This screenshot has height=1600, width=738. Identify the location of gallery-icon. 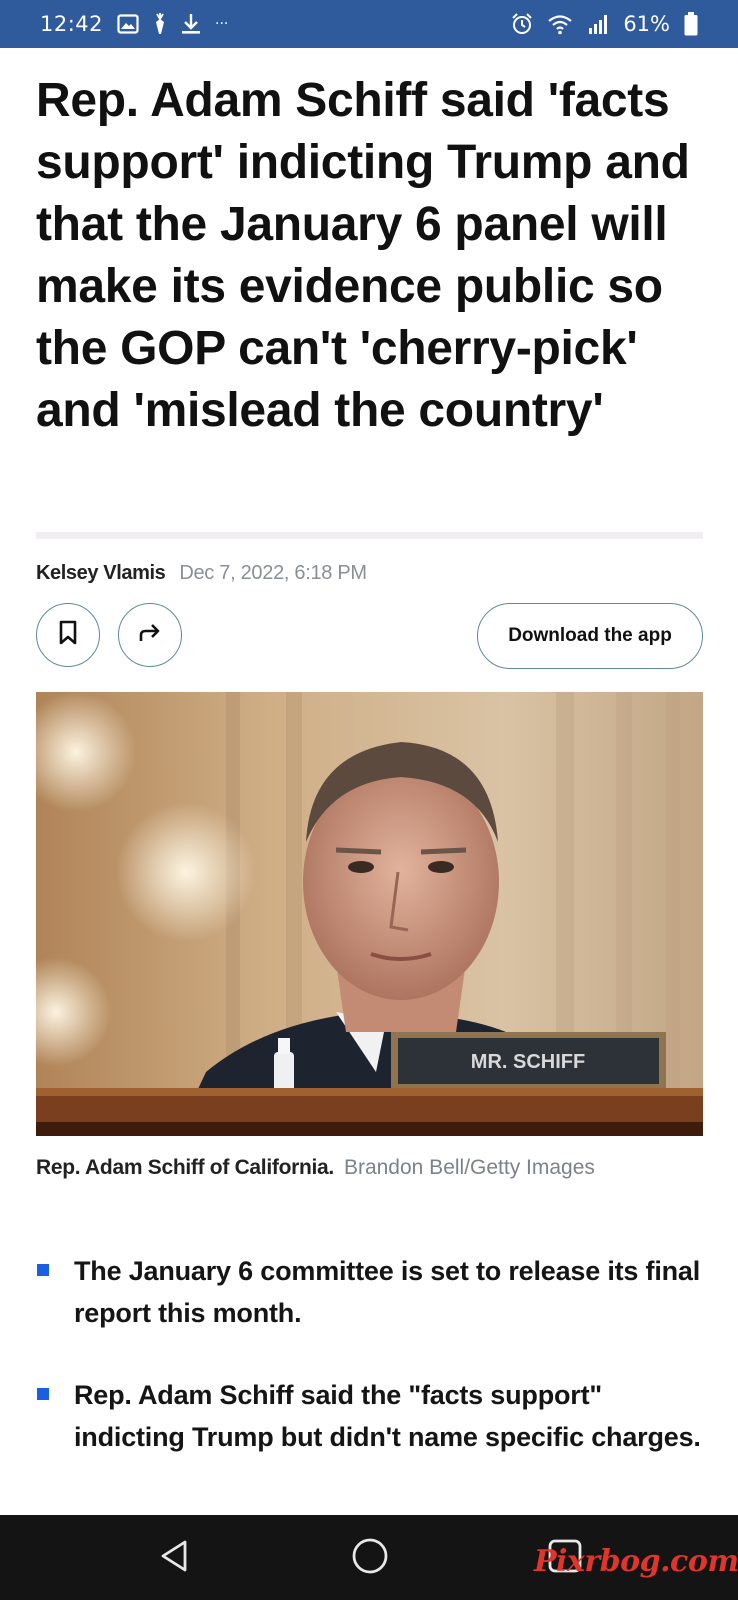
(128, 24).